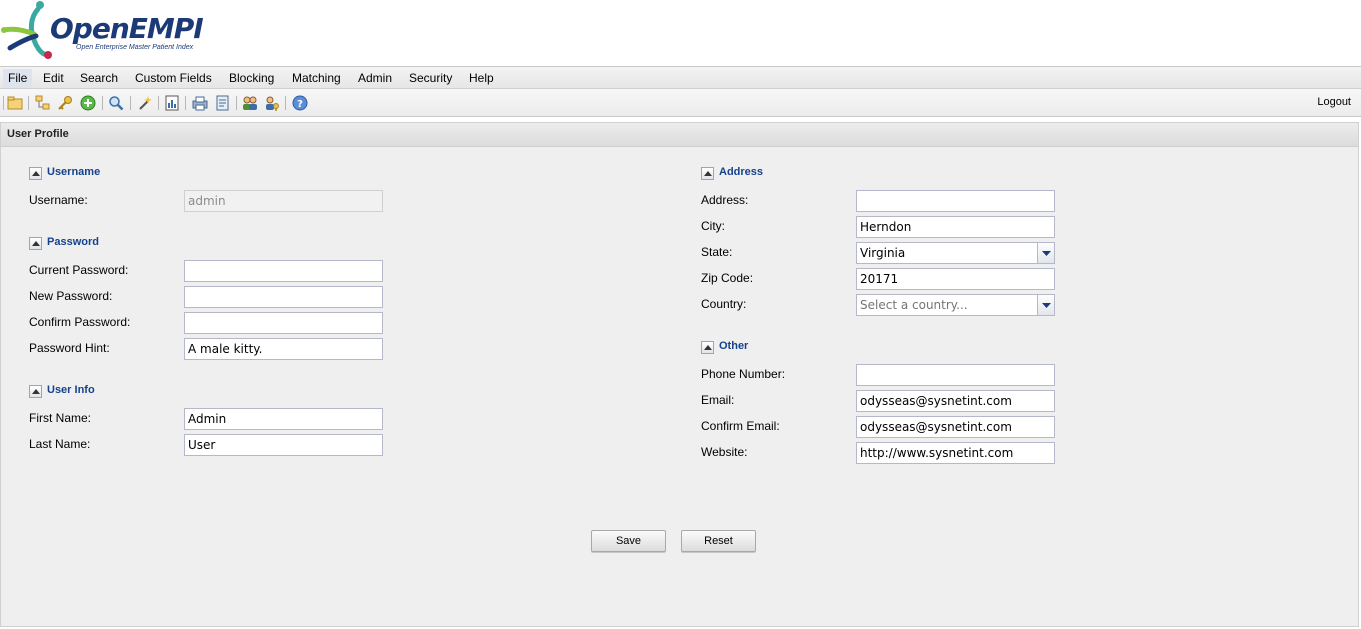  What do you see at coordinates (200, 103) in the screenshot?
I see `print-icon` at bounding box center [200, 103].